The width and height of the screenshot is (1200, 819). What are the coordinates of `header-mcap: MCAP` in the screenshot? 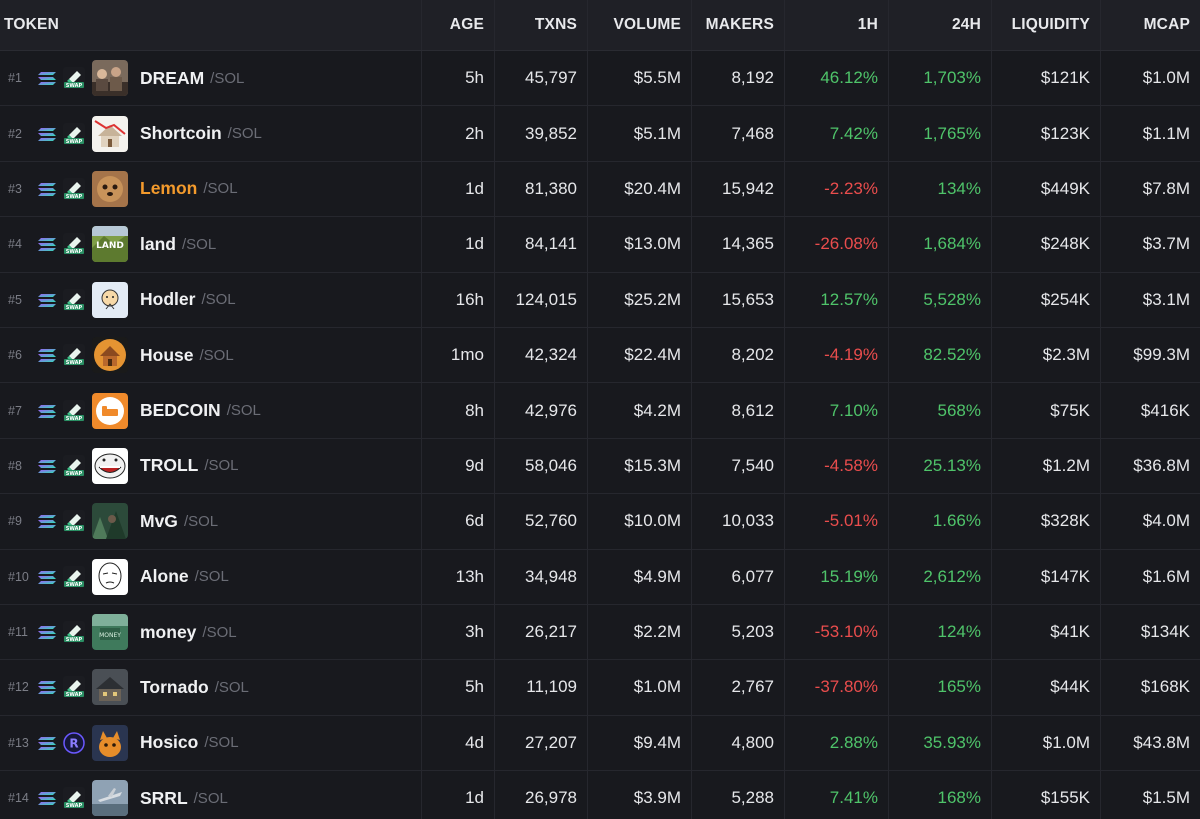 It's located at (1150, 25).